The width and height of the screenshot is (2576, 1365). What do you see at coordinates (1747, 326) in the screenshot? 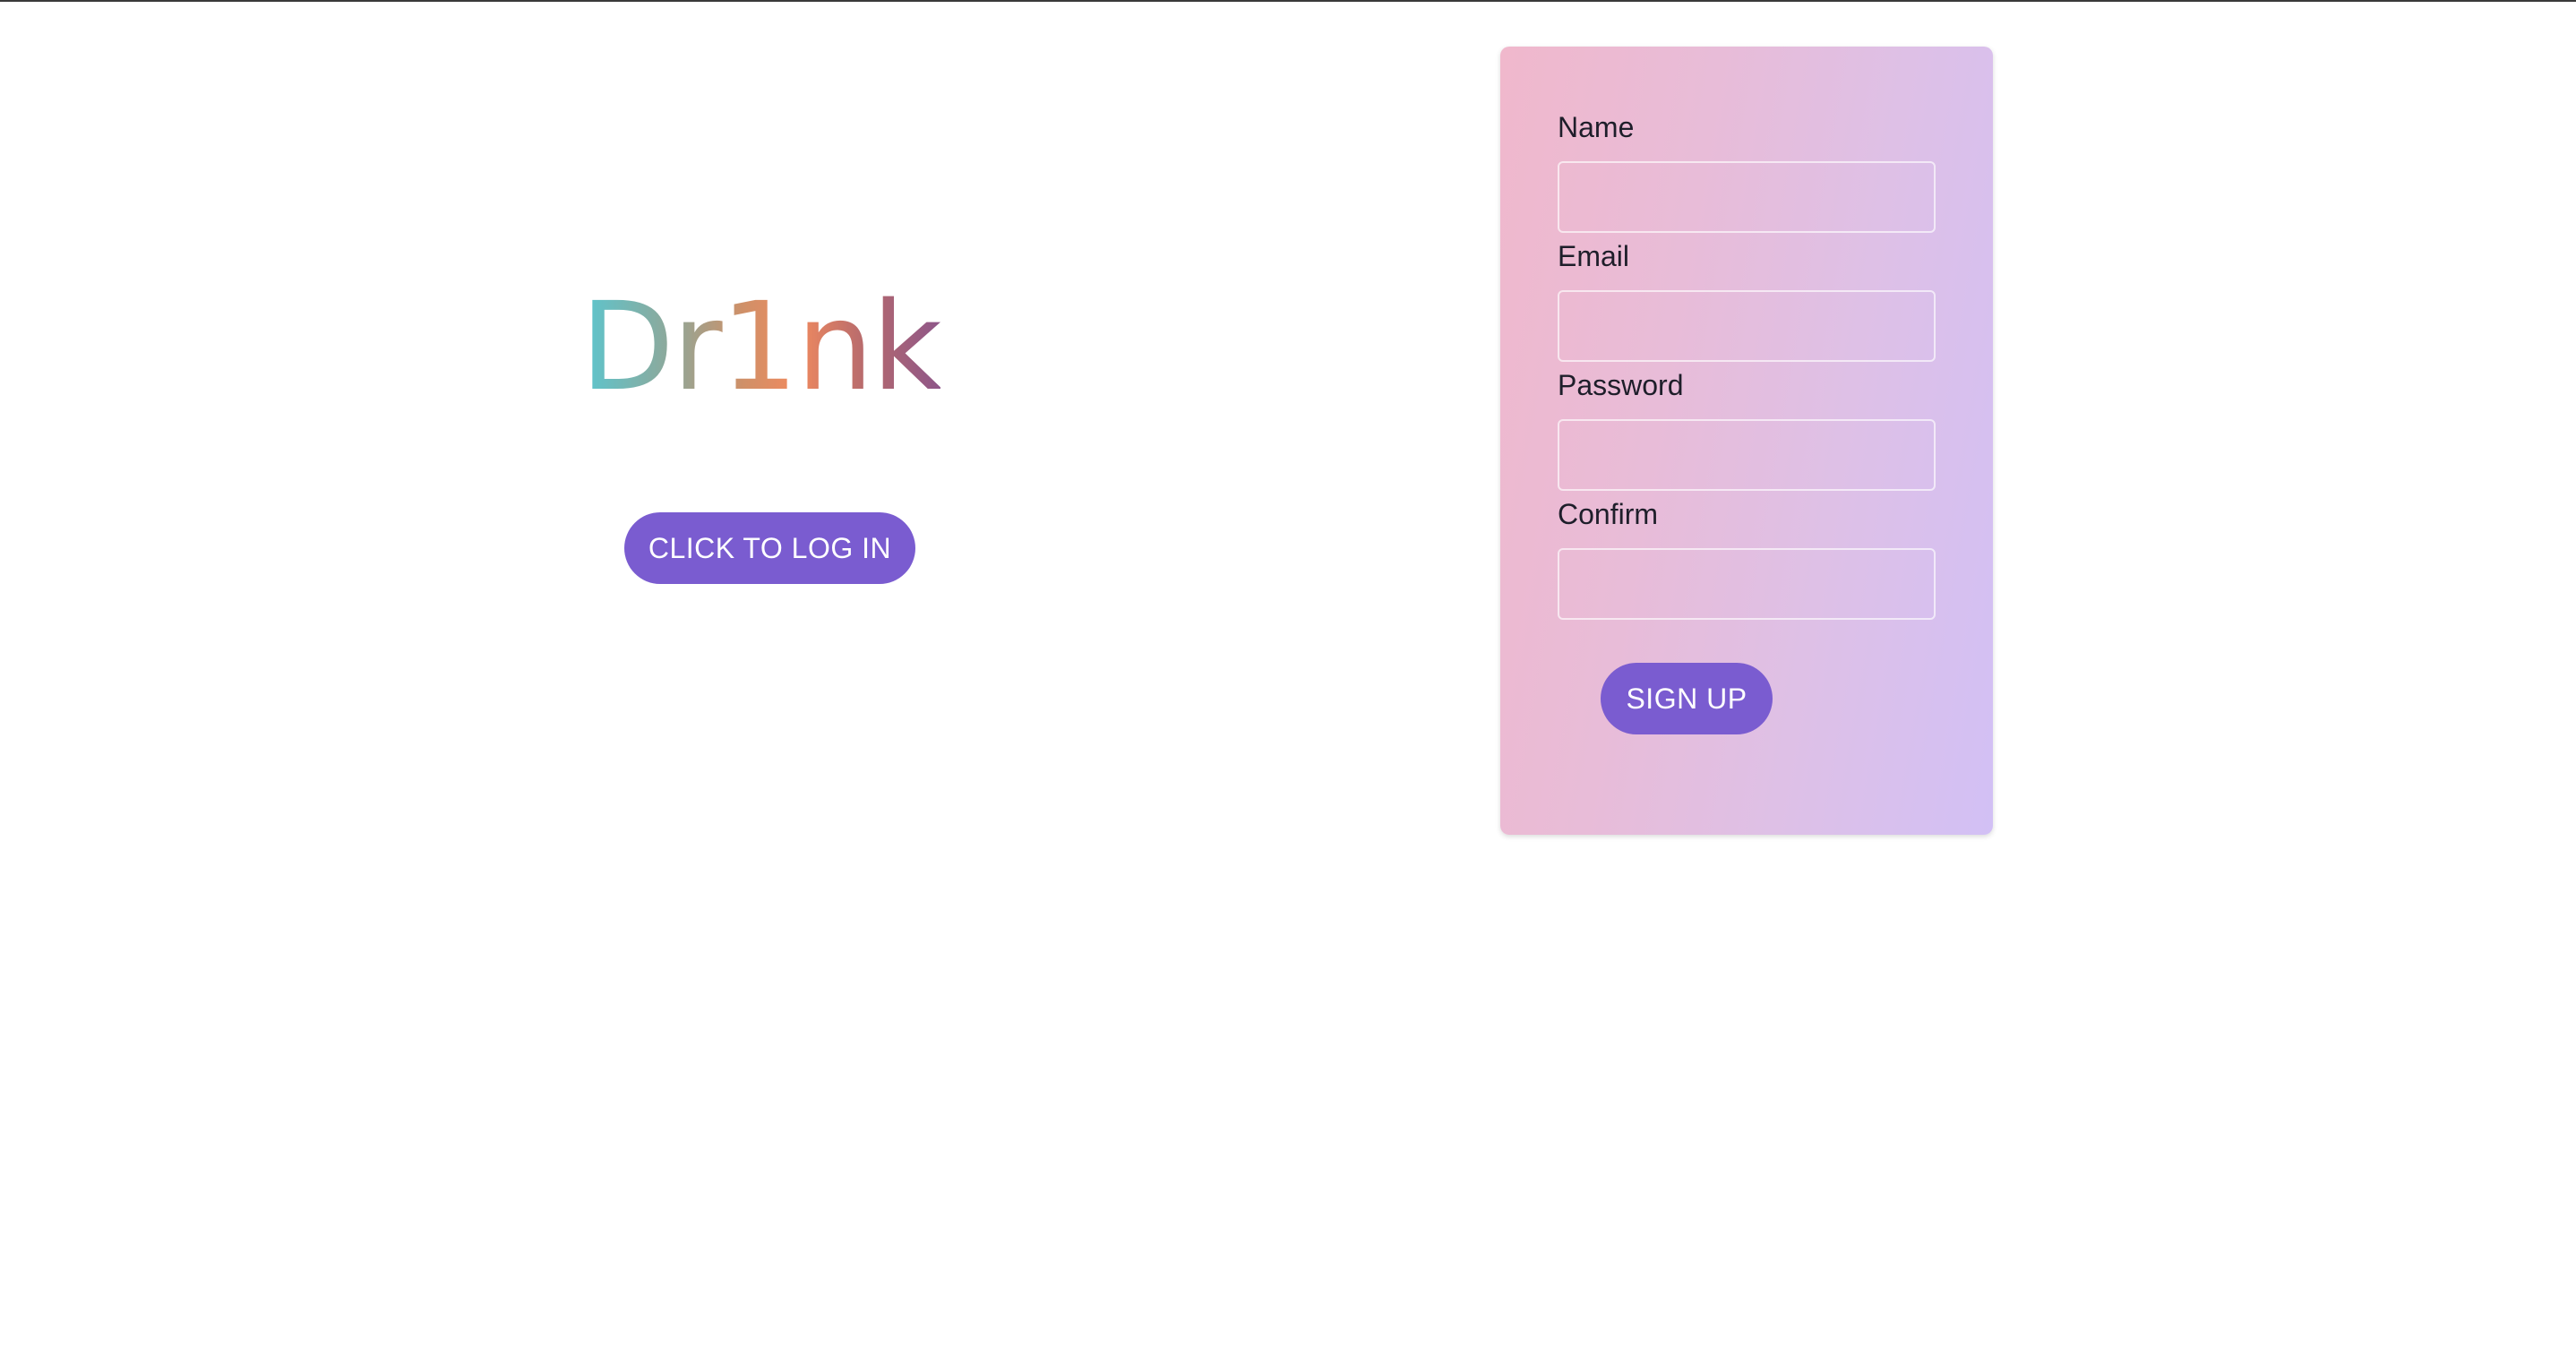
I see `email-input` at bounding box center [1747, 326].